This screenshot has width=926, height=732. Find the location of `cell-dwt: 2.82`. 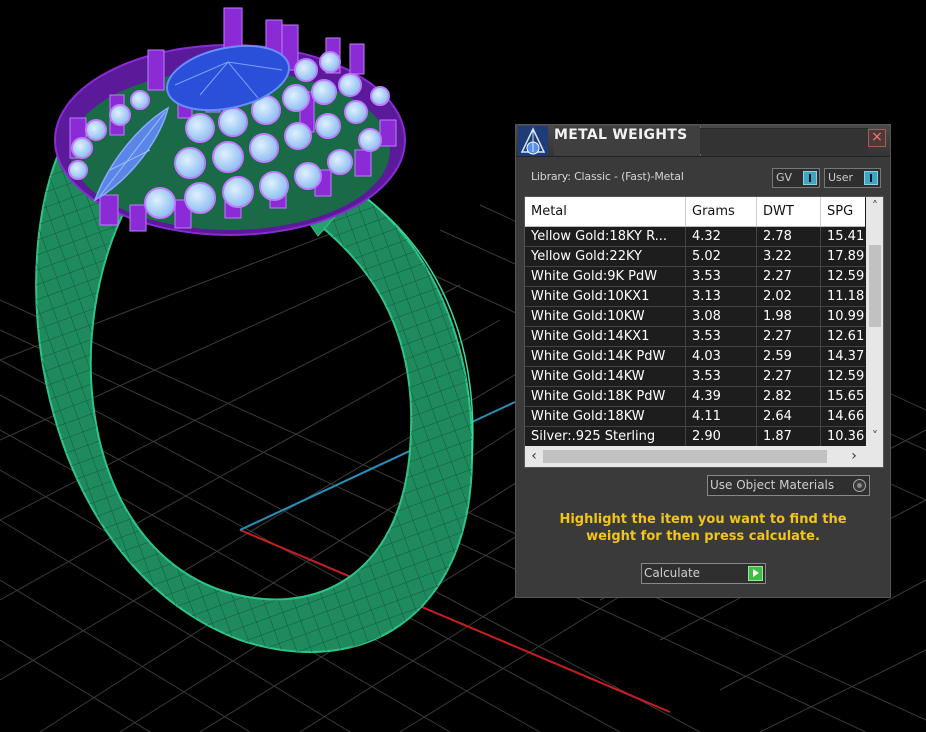

cell-dwt: 2.82 is located at coordinates (789, 396).